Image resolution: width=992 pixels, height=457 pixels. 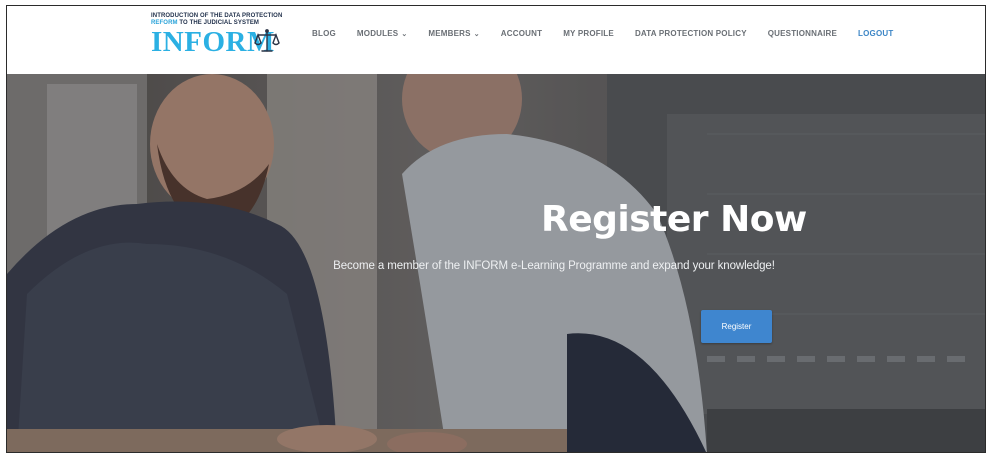 I want to click on scales-of-justice-icon, so click(x=267, y=40).